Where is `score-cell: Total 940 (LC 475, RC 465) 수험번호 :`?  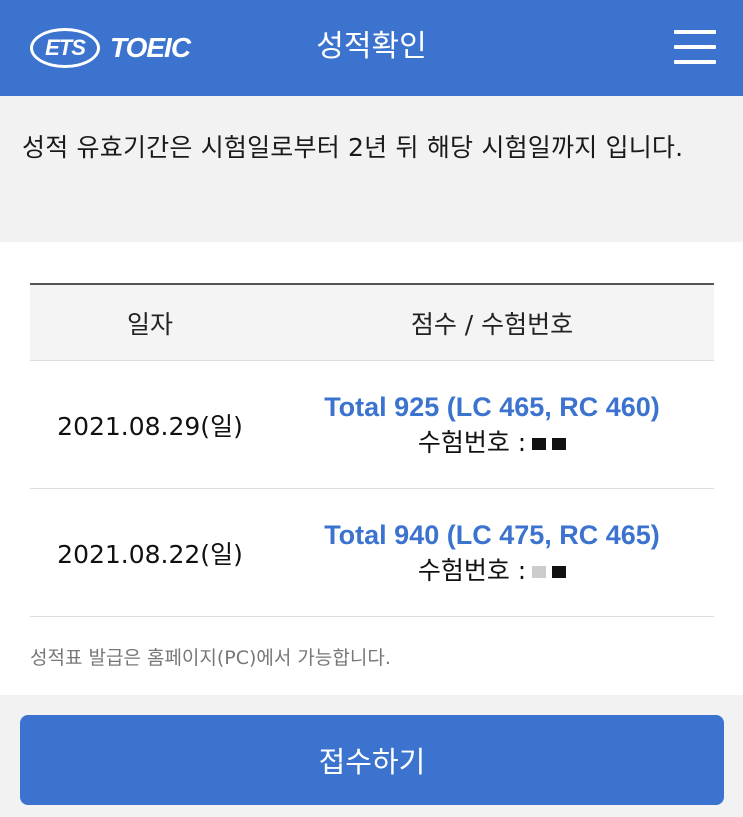
score-cell: Total 940 (LC 475, RC 465) 수험번호 : is located at coordinates (492, 553).